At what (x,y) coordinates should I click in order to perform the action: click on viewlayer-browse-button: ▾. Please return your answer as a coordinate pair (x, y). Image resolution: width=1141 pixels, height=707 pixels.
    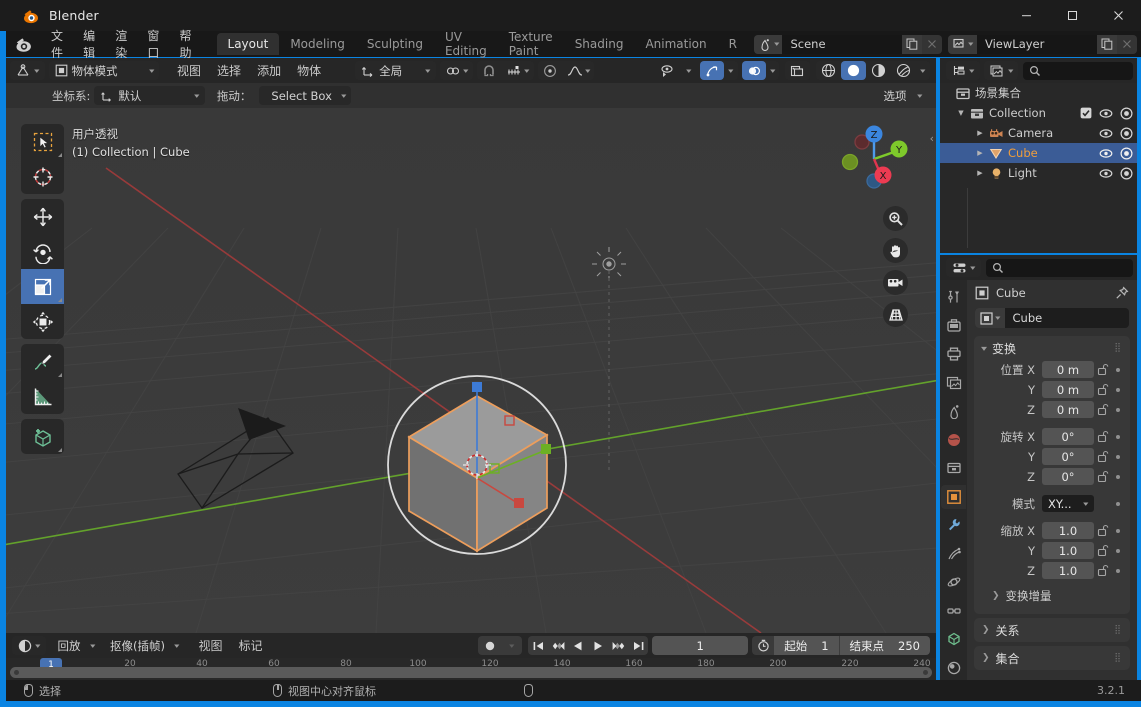
    Looking at the image, I should click on (962, 44).